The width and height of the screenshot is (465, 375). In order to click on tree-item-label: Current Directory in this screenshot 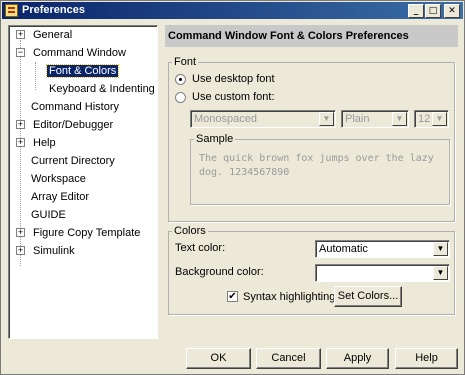, I will do `click(73, 161)`.